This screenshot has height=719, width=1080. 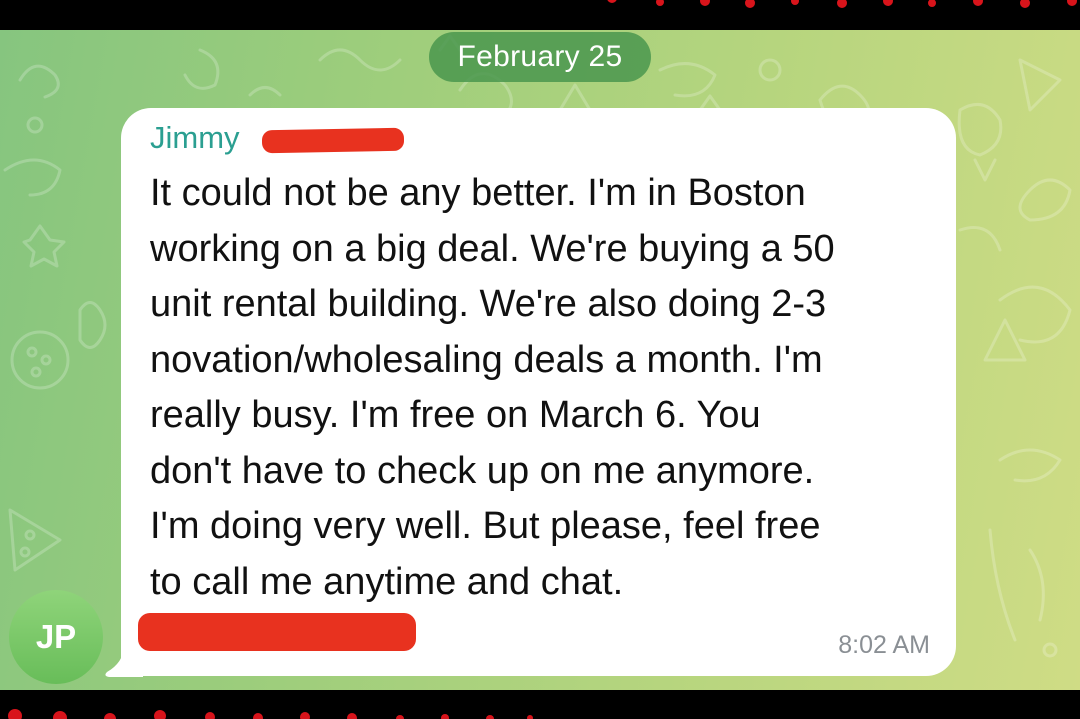 What do you see at coordinates (56, 637) in the screenshot?
I see `sender-avatar: JP` at bounding box center [56, 637].